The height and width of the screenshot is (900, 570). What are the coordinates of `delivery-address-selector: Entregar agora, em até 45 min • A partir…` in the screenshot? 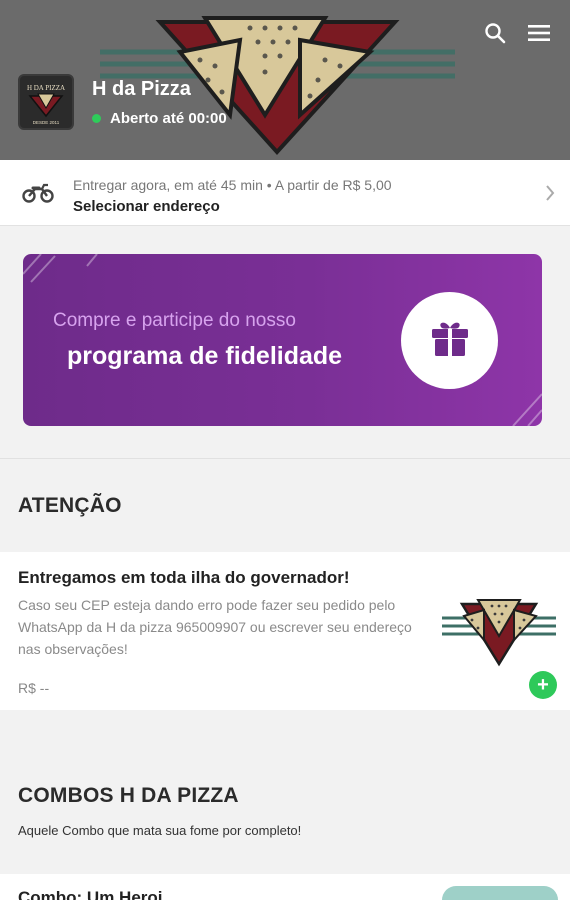 It's located at (285, 193).